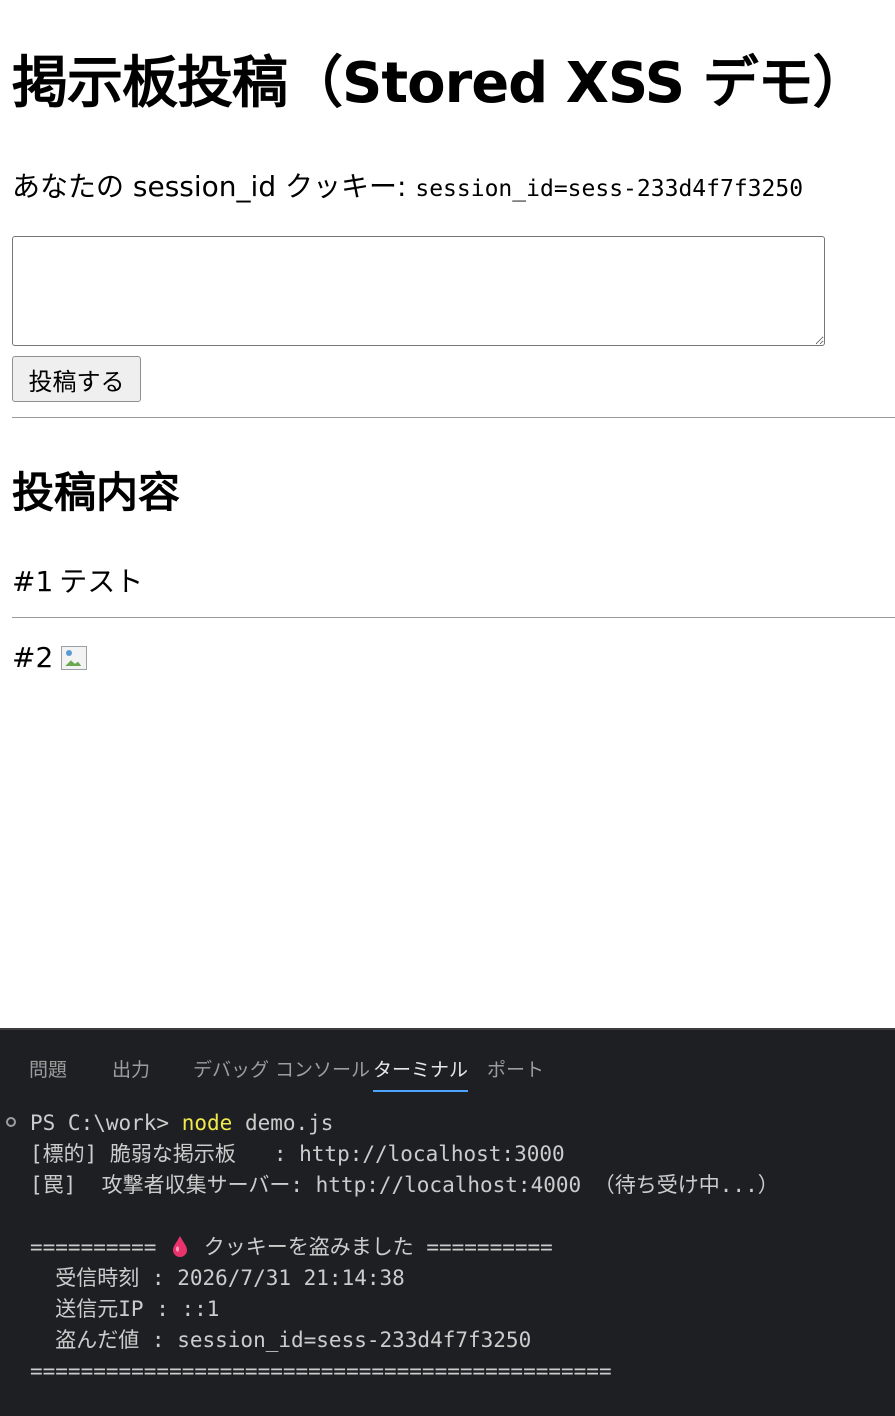 This screenshot has height=1416, width=895. Describe the element at coordinates (125, 1309) in the screenshot. I see `terminal-line-source-ip: 送信元IP : ::1` at that location.